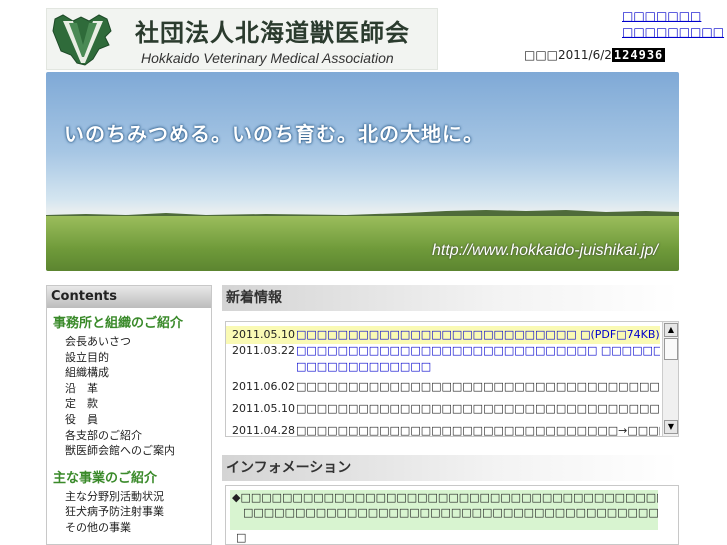 The image size is (727, 545). What do you see at coordinates (272, 33) in the screenshot?
I see `logo-title-jp: 社団法人北海道獣医師会` at bounding box center [272, 33].